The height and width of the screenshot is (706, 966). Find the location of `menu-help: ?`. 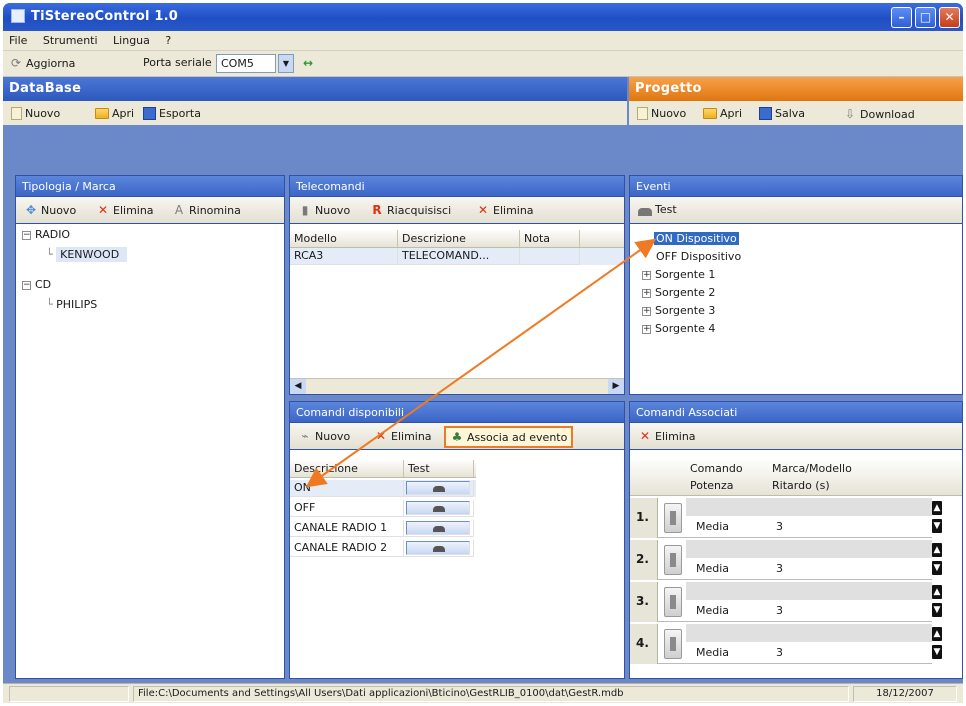

menu-help: ? is located at coordinates (168, 39).